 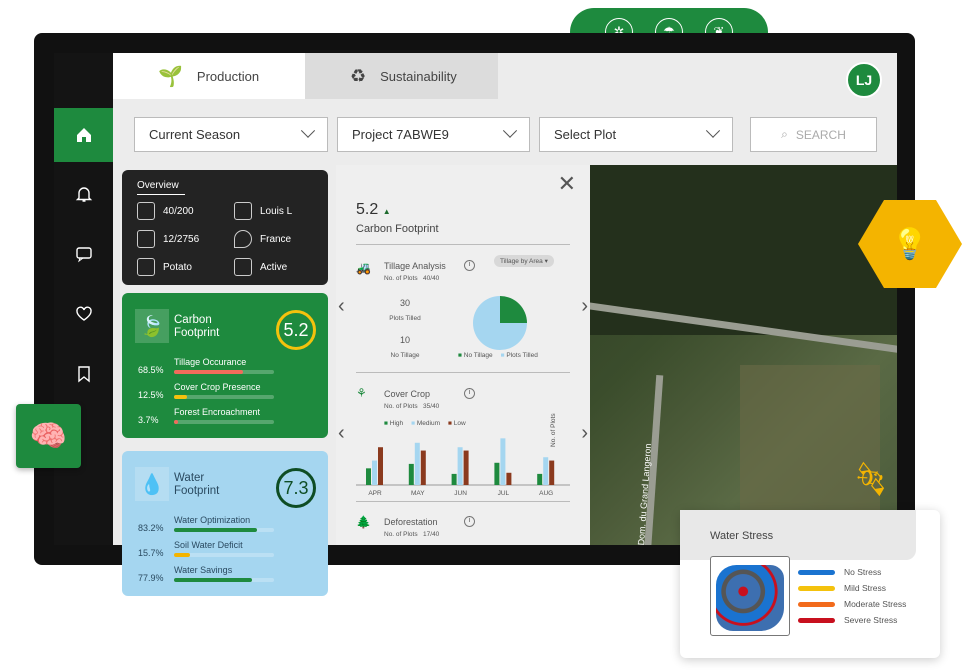 What do you see at coordinates (454, 479) in the screenshot?
I see `bar-jun-high` at bounding box center [454, 479].